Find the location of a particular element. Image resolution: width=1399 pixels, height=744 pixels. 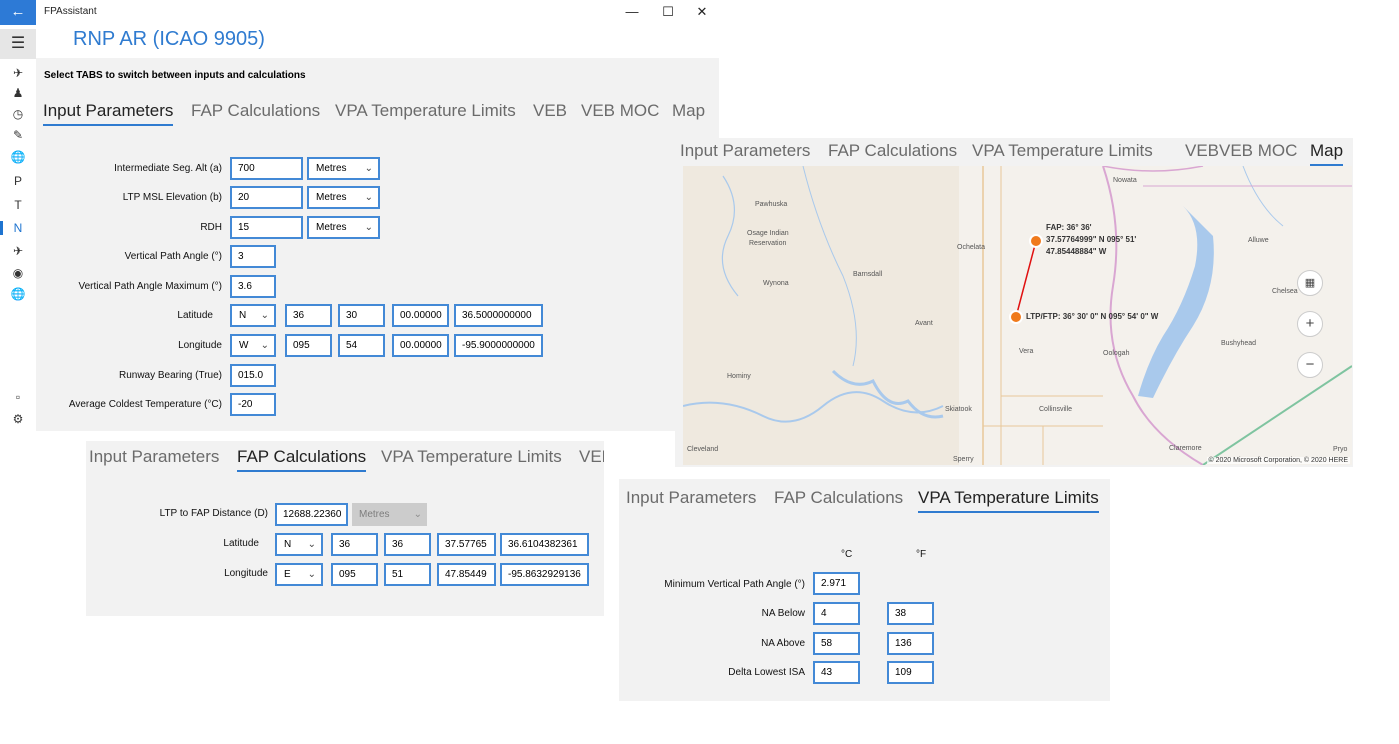

airplane-icon: ✈ is located at coordinates (18, 73).